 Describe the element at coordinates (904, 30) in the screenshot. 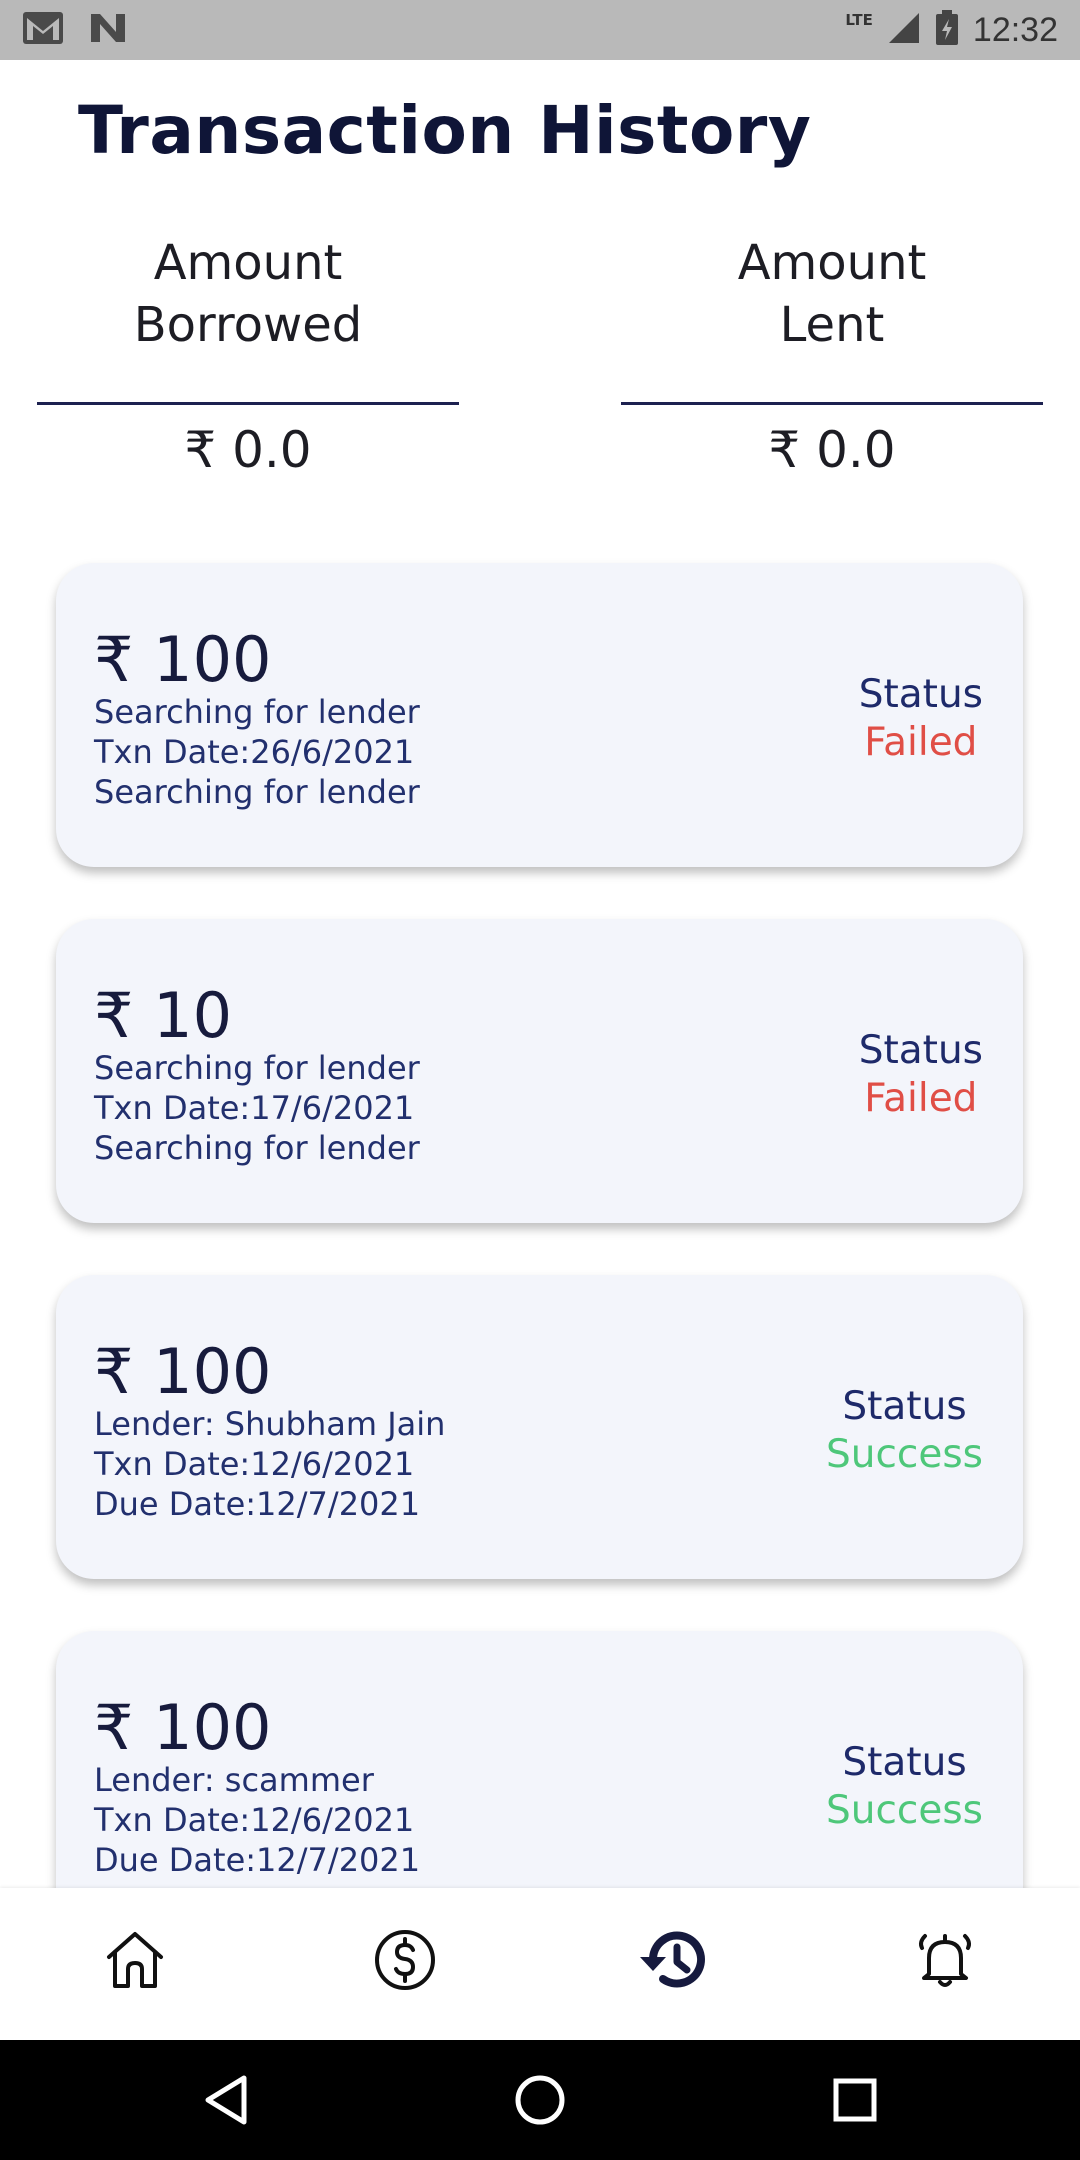

I see `signal-icon` at that location.